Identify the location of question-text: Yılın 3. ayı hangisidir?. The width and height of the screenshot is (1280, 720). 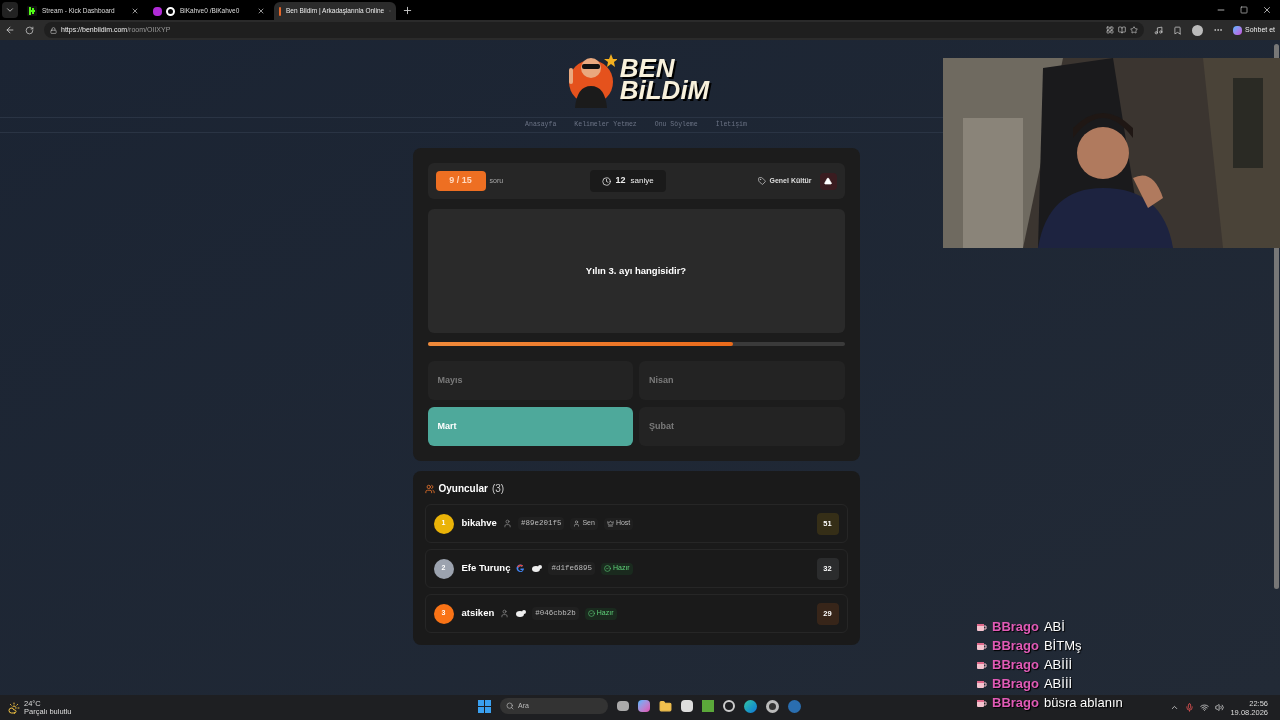
(636, 270).